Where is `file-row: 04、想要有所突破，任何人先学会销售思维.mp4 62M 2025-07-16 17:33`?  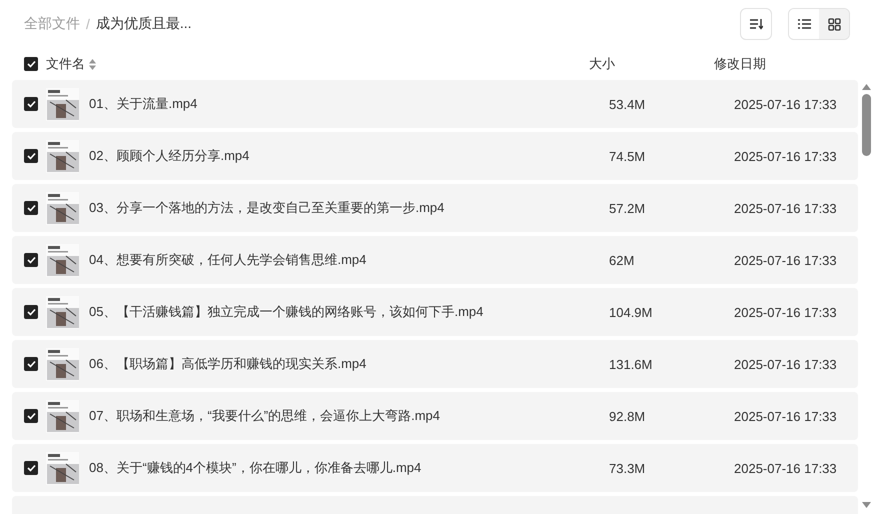 file-row: 04、想要有所突破，任何人先学会销售思维.mp4 62M 2025-07-16 17:33 is located at coordinates (435, 260).